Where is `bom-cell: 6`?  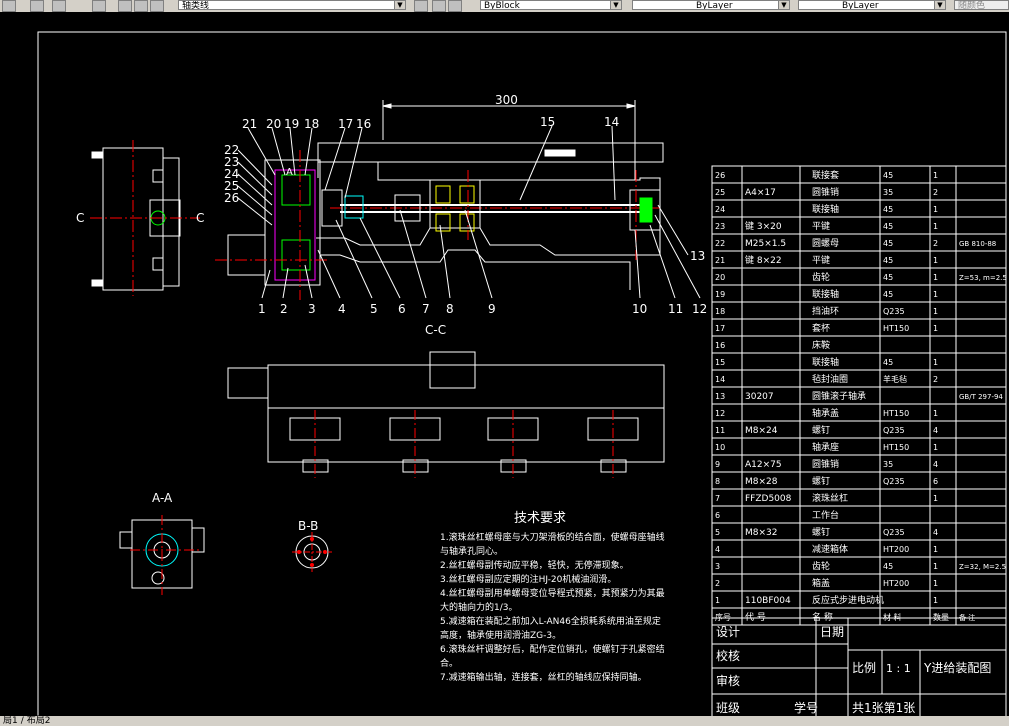
bom-cell: 6 is located at coordinates (935, 481).